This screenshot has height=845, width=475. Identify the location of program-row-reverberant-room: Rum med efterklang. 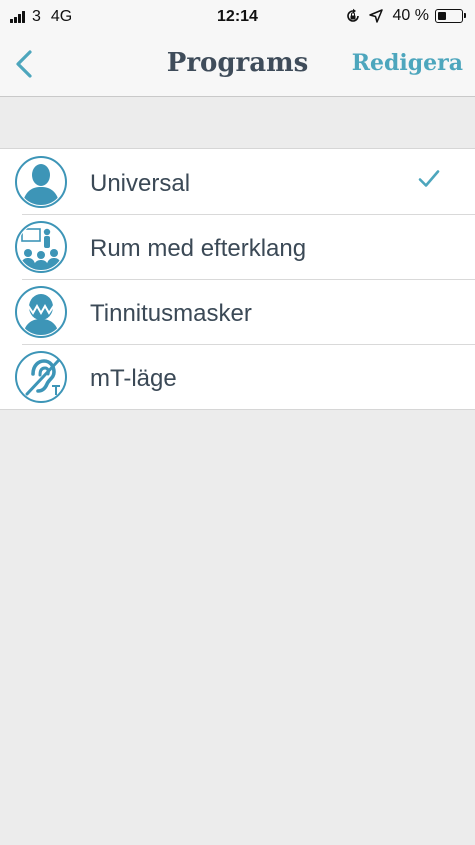
(237, 246).